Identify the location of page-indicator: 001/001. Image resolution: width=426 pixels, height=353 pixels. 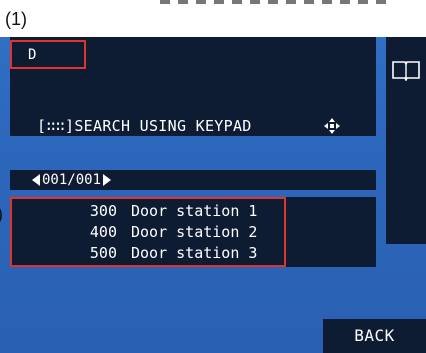
(72, 180).